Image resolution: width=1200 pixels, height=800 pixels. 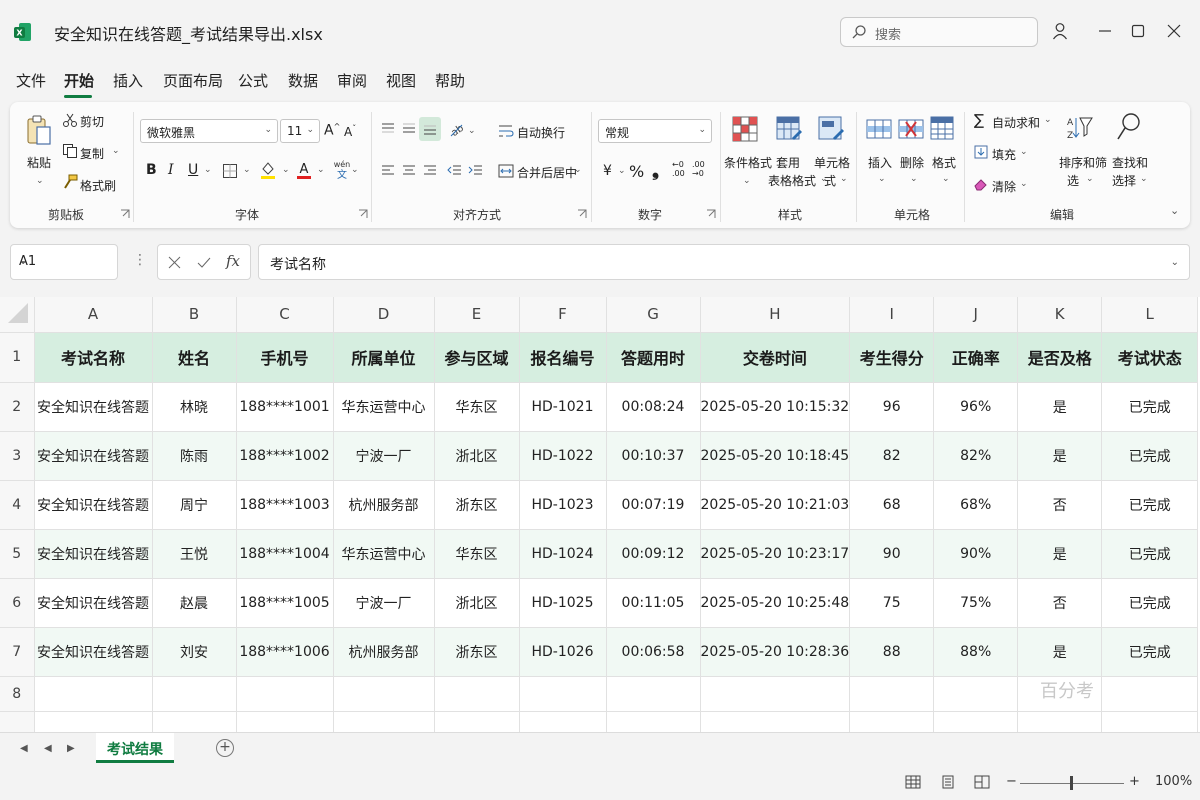 What do you see at coordinates (450, 80) in the screenshot?
I see `menu-help: 帮助` at bounding box center [450, 80].